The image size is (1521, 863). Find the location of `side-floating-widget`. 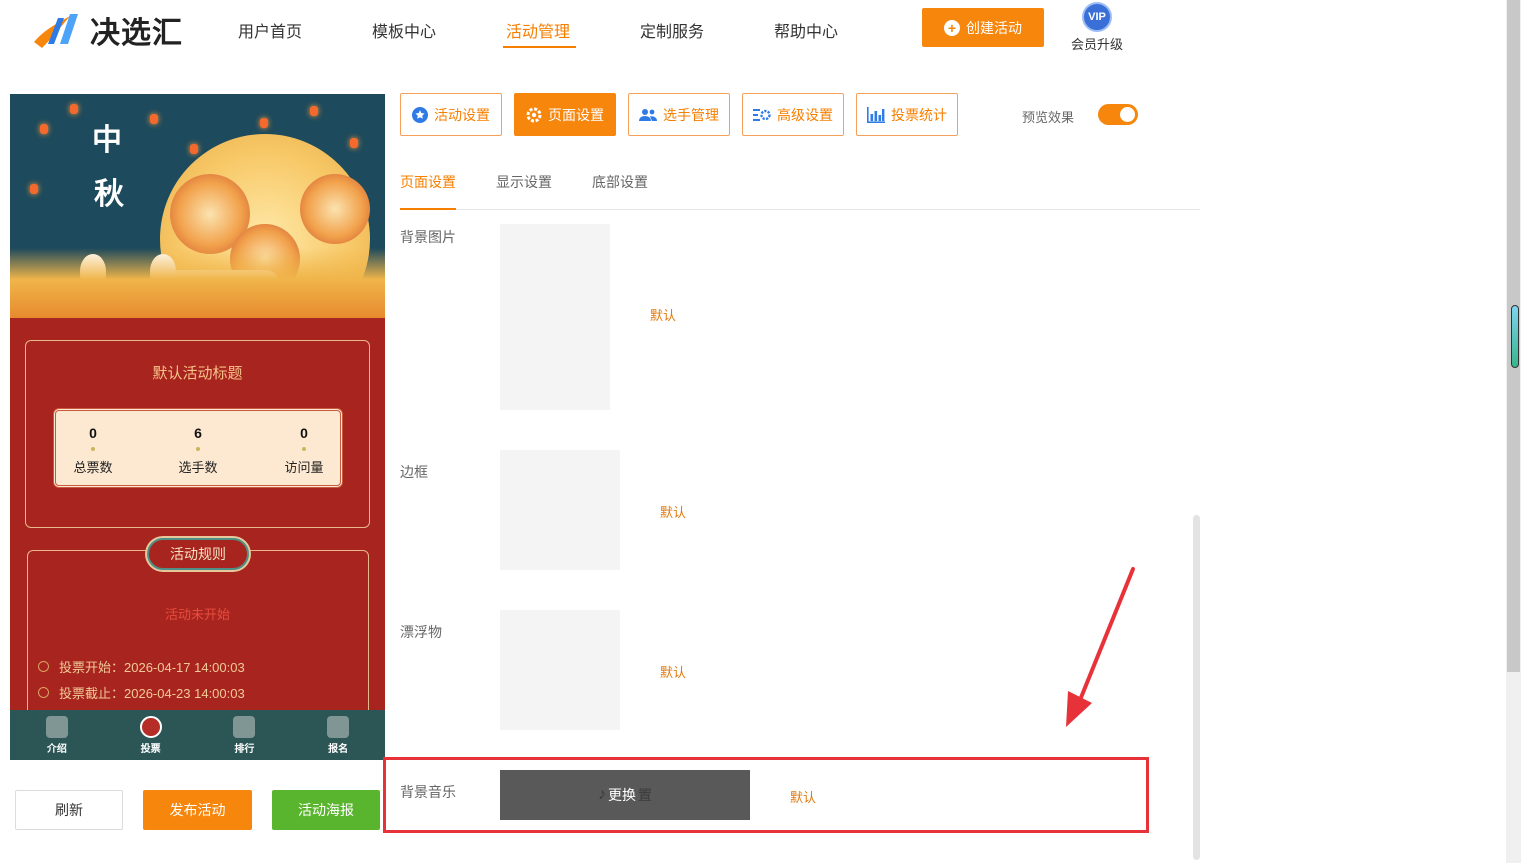

side-floating-widget is located at coordinates (1515, 336).